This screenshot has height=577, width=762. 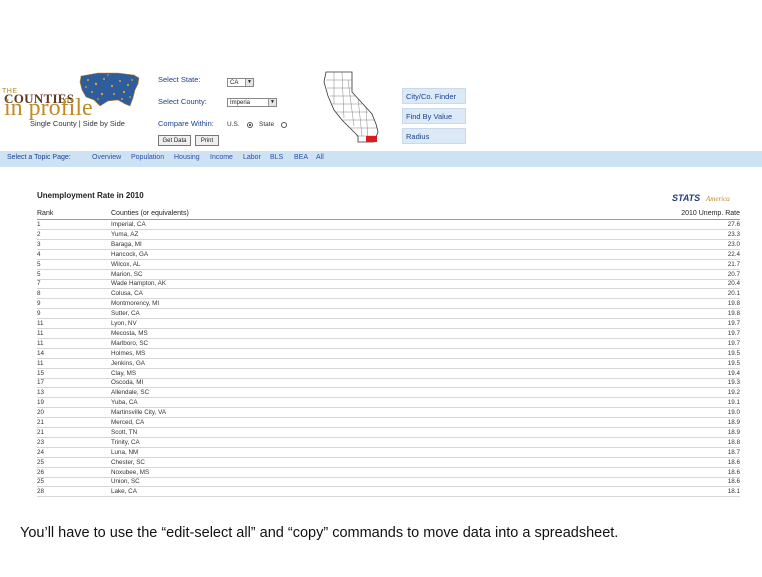 What do you see at coordinates (207, 140) in the screenshot?
I see `print-button: Print` at bounding box center [207, 140].